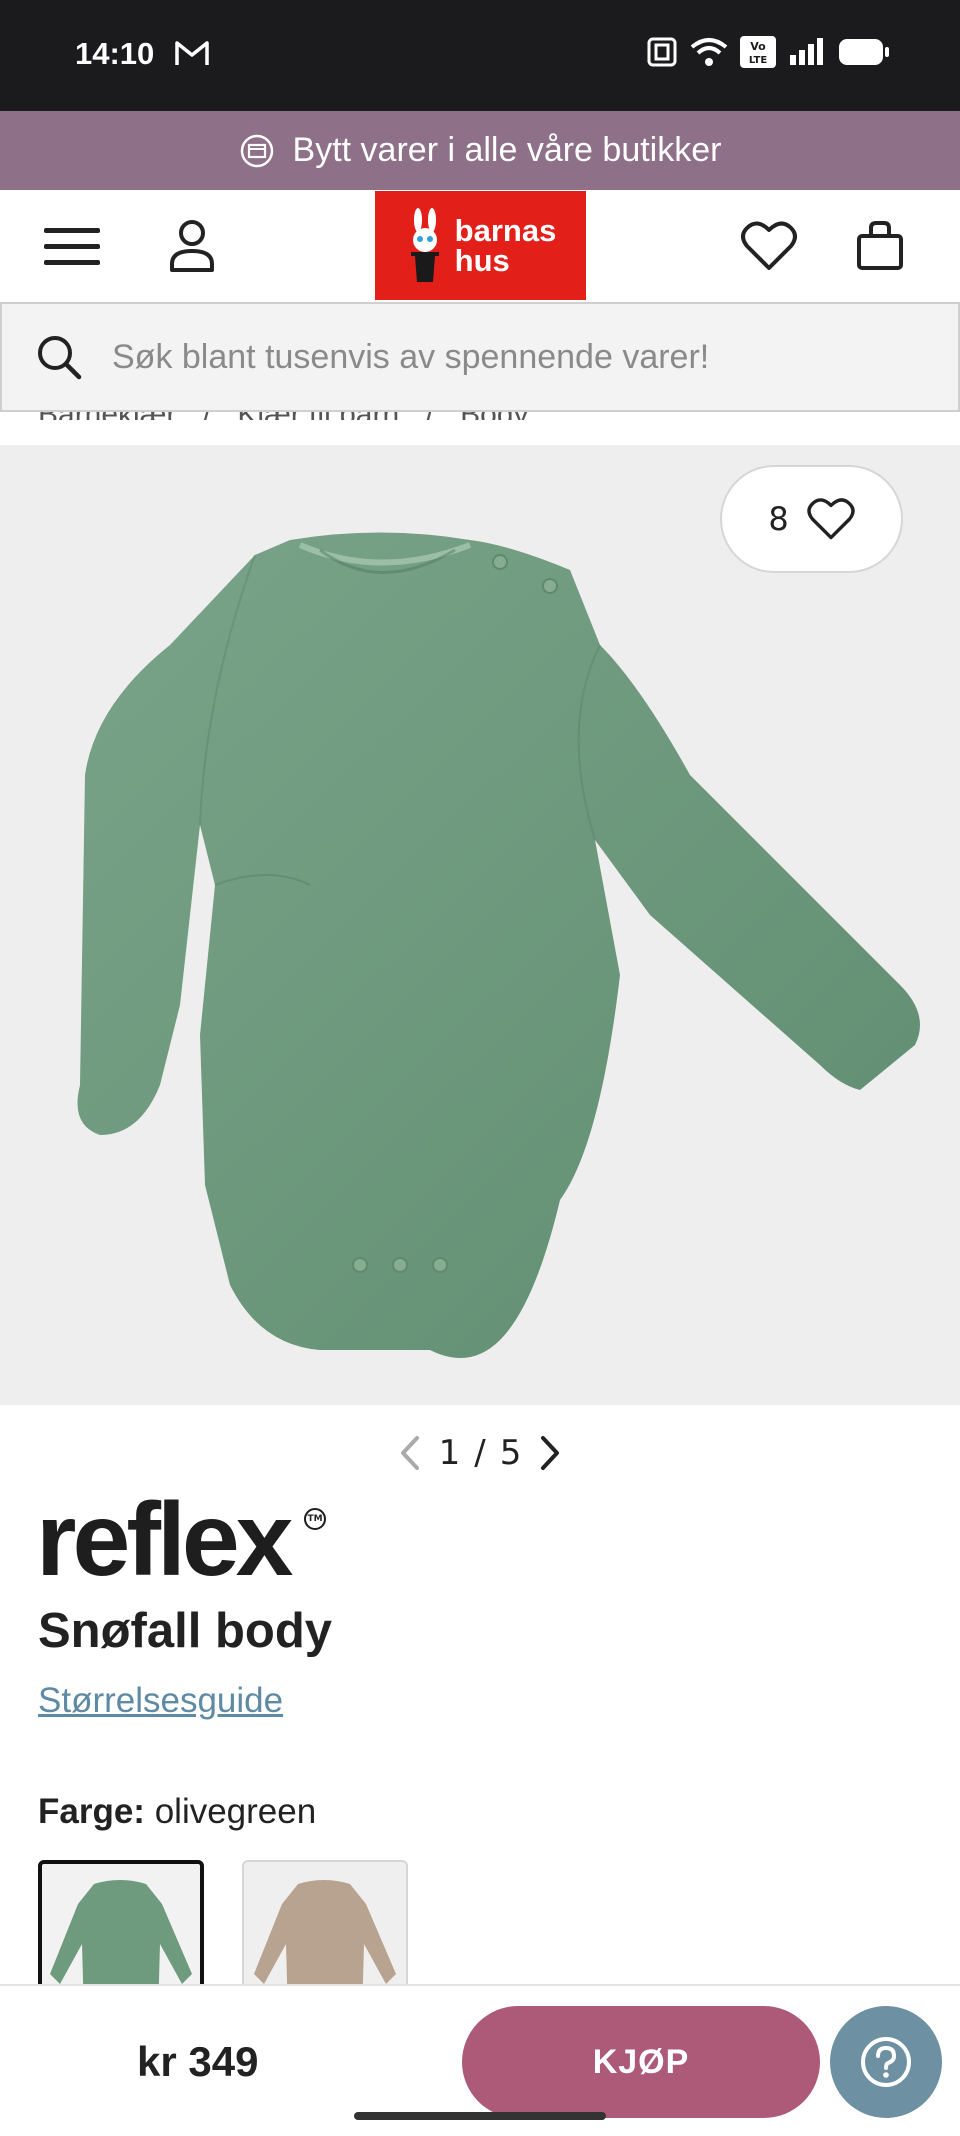  What do you see at coordinates (185, 1631) in the screenshot?
I see `product-title: Snøfall body` at bounding box center [185, 1631].